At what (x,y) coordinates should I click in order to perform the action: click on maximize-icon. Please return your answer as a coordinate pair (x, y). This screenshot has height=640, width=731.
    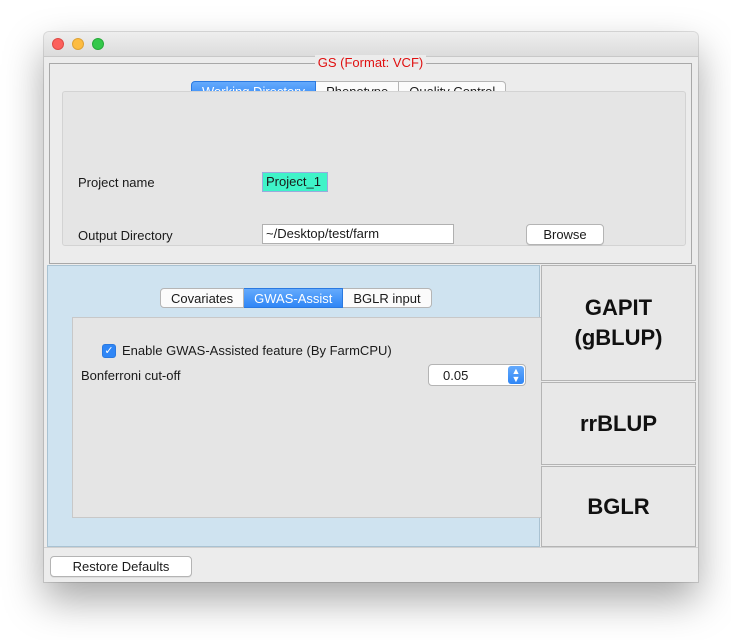
    Looking at the image, I should click on (98, 44).